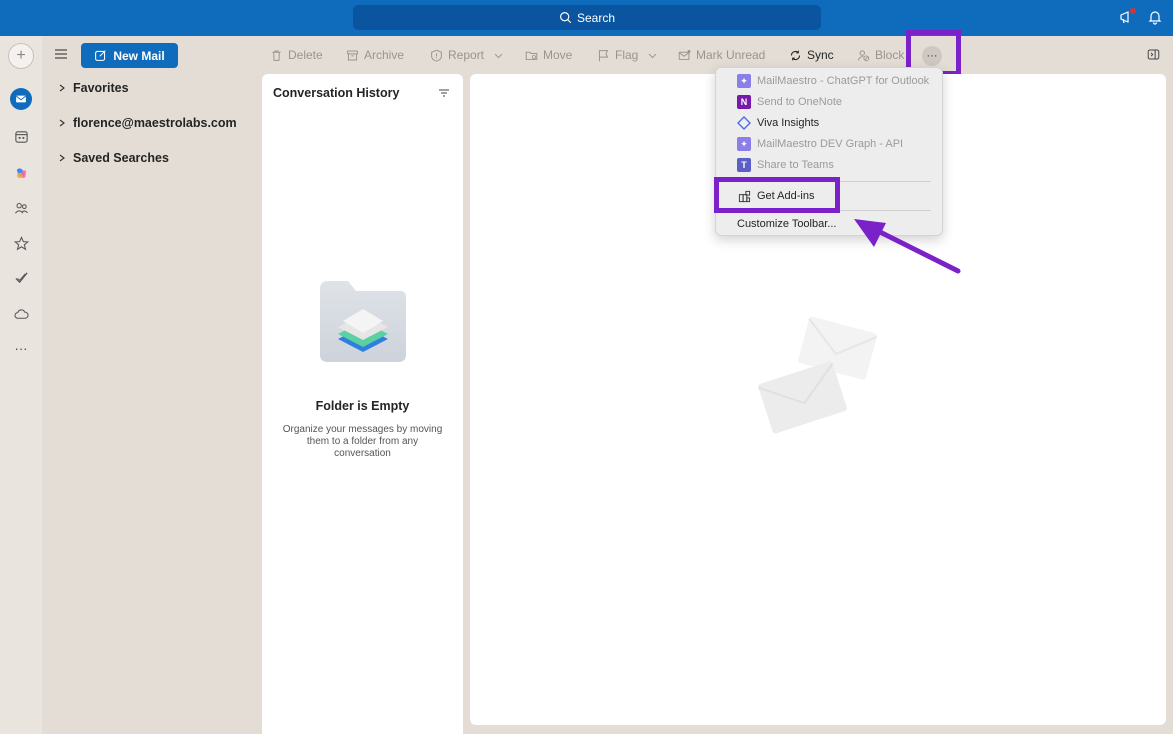 The width and height of the screenshot is (1173, 734). Describe the element at coordinates (21, 136) in the screenshot. I see `calendar-icon` at that location.